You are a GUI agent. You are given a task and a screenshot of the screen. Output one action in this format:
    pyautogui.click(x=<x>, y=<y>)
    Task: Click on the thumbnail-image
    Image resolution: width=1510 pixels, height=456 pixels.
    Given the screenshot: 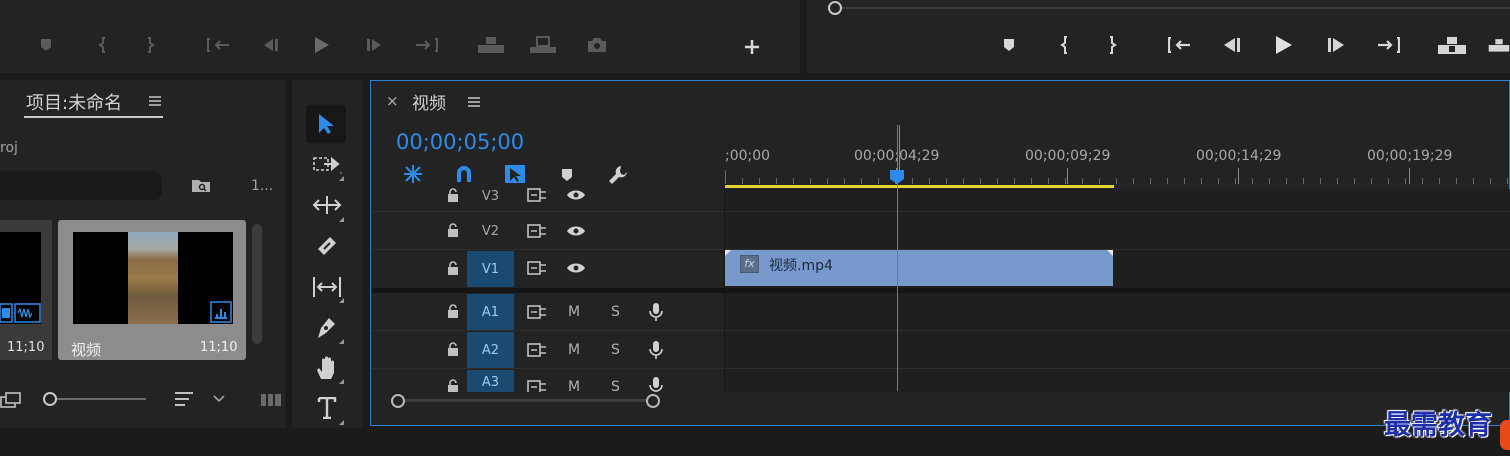 What is the action you would take?
    pyautogui.click(x=153, y=278)
    